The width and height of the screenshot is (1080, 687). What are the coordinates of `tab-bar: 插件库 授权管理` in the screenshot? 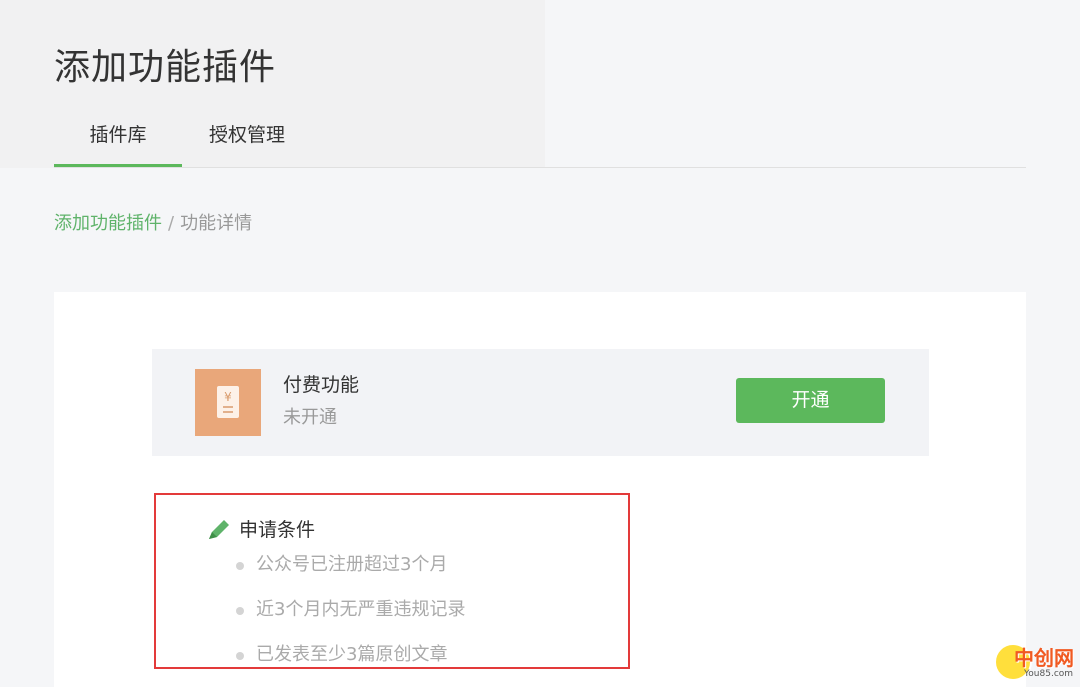 It's located at (540, 139).